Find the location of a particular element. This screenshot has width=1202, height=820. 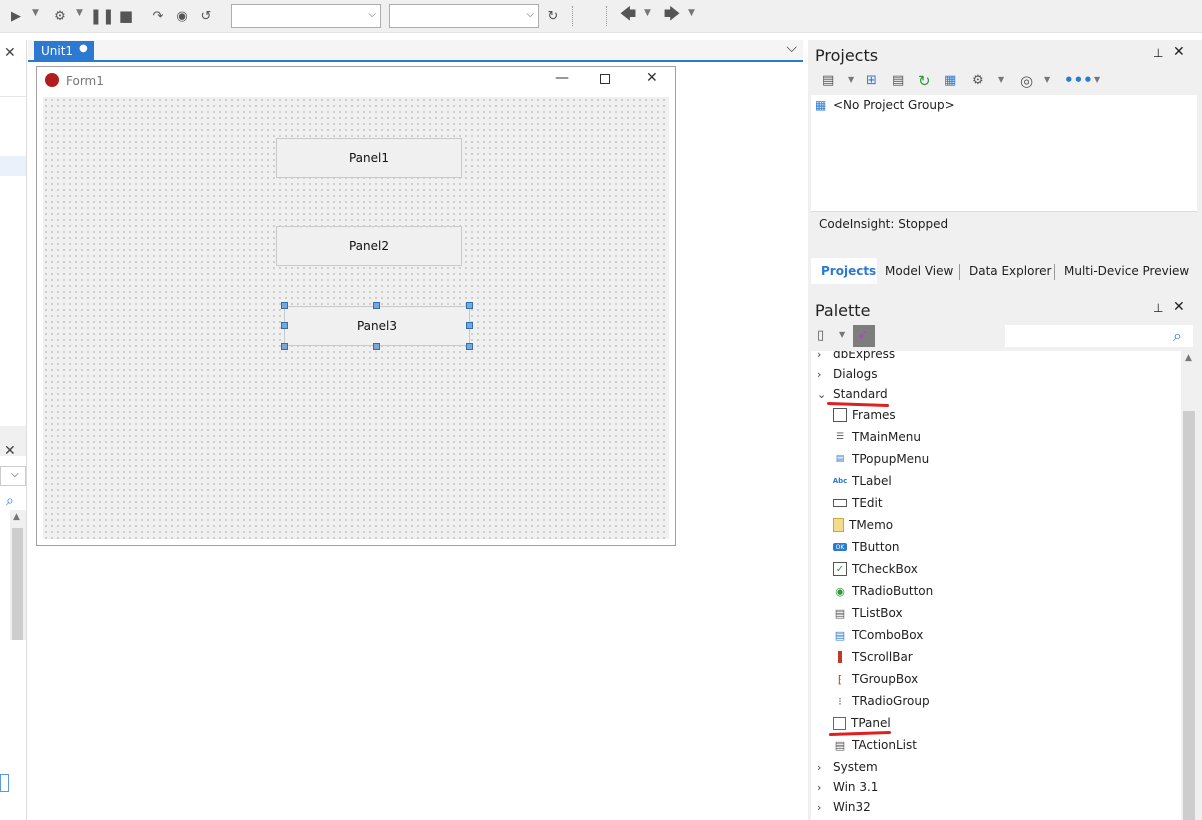

tab-model-view: Model View is located at coordinates (919, 271).